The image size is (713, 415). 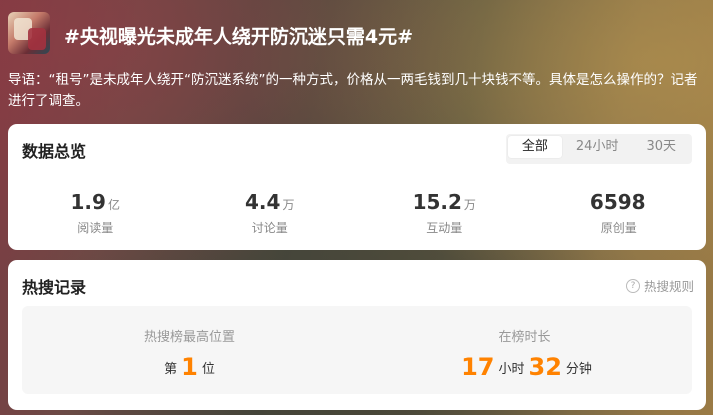 What do you see at coordinates (661, 147) in the screenshot?
I see `tab-30d: 30天` at bounding box center [661, 147].